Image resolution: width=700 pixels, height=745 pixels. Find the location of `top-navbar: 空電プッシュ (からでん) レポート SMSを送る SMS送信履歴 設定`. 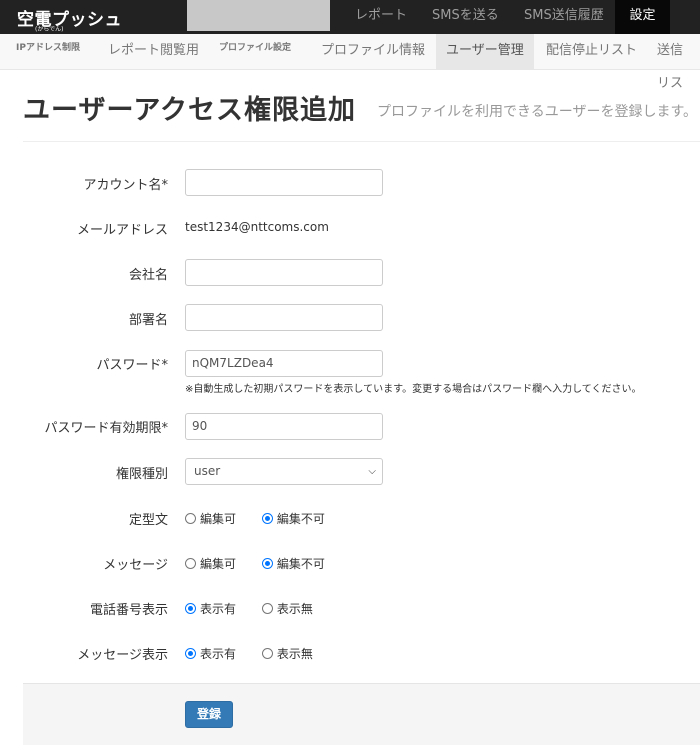

top-navbar: 空電プッシュ (からでん) レポート SMSを送る SMS送信履歴 設定 is located at coordinates (350, 17).